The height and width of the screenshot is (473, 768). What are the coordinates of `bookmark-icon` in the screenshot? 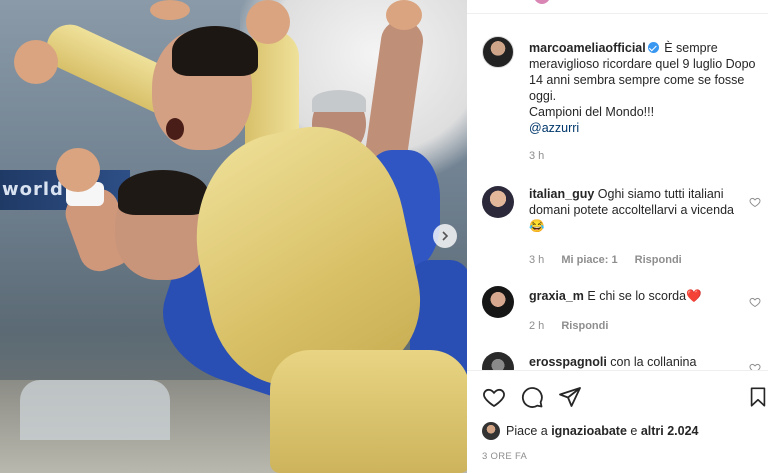 It's located at (757, 397).